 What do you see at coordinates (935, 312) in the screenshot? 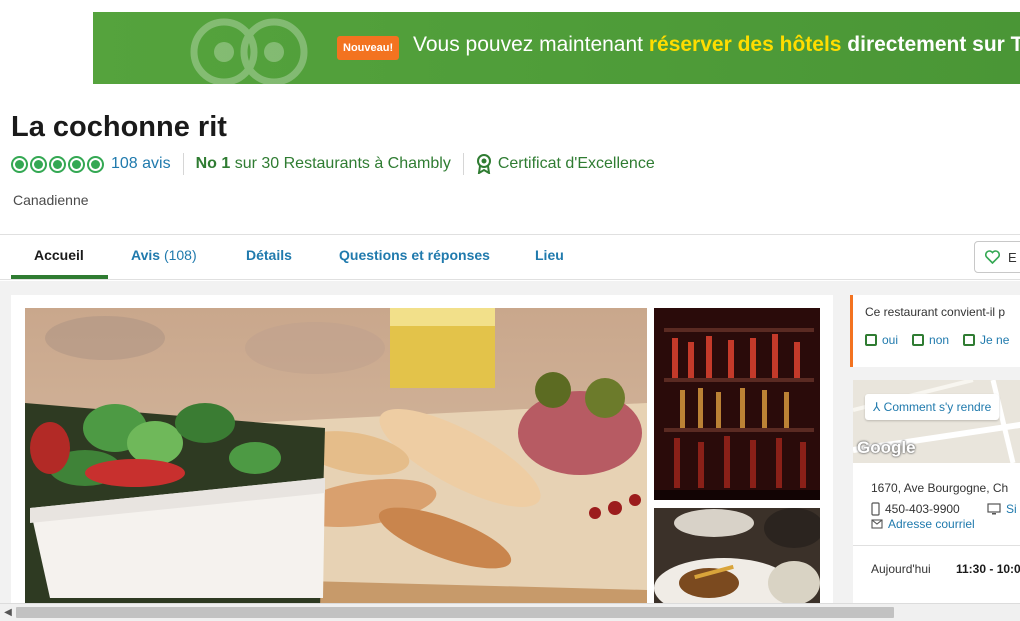
I see `poll-question: Ce restaurant convient-il p` at bounding box center [935, 312].